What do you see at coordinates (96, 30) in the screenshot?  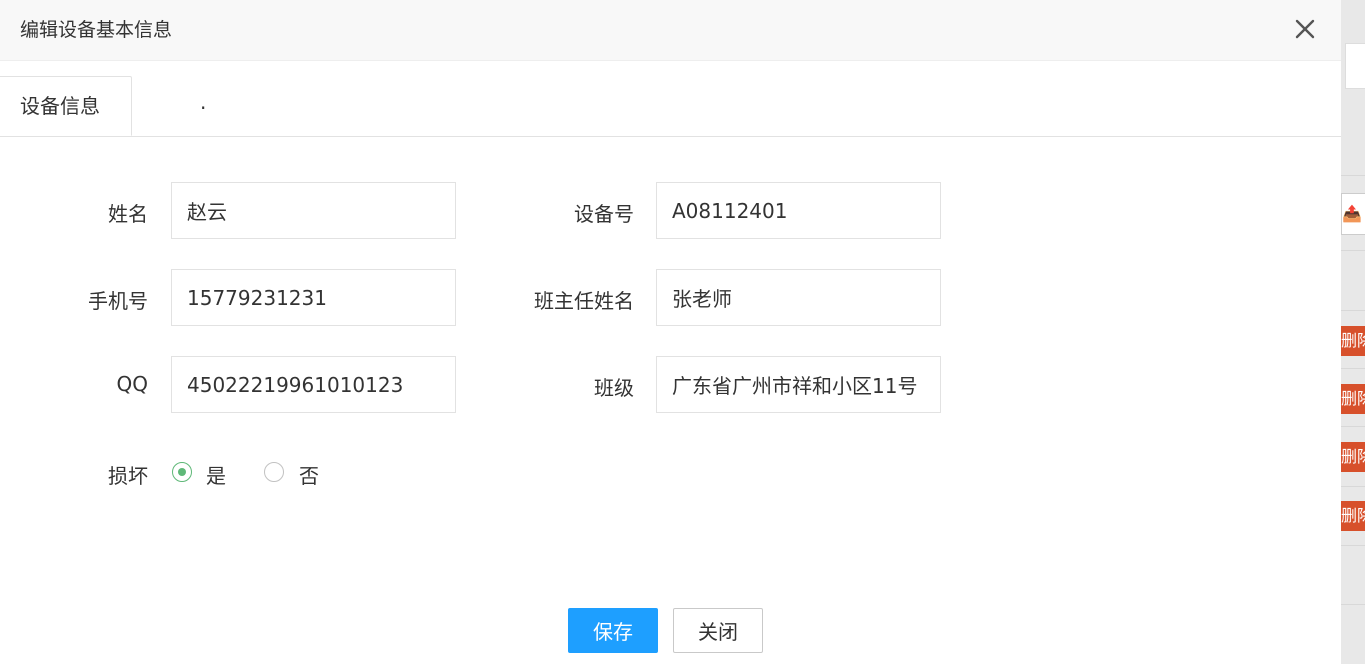 I see `dialog-title: 编辑设备基本信息` at bounding box center [96, 30].